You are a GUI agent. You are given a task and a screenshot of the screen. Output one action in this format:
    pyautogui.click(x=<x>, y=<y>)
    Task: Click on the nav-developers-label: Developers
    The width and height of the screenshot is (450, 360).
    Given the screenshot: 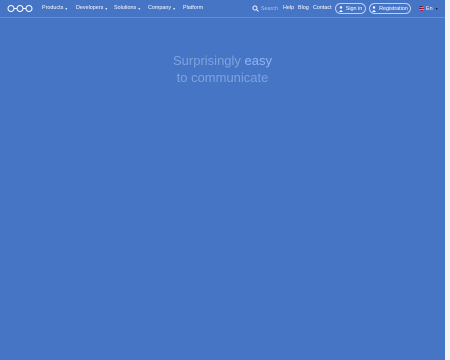 What is the action you would take?
    pyautogui.click(x=90, y=8)
    